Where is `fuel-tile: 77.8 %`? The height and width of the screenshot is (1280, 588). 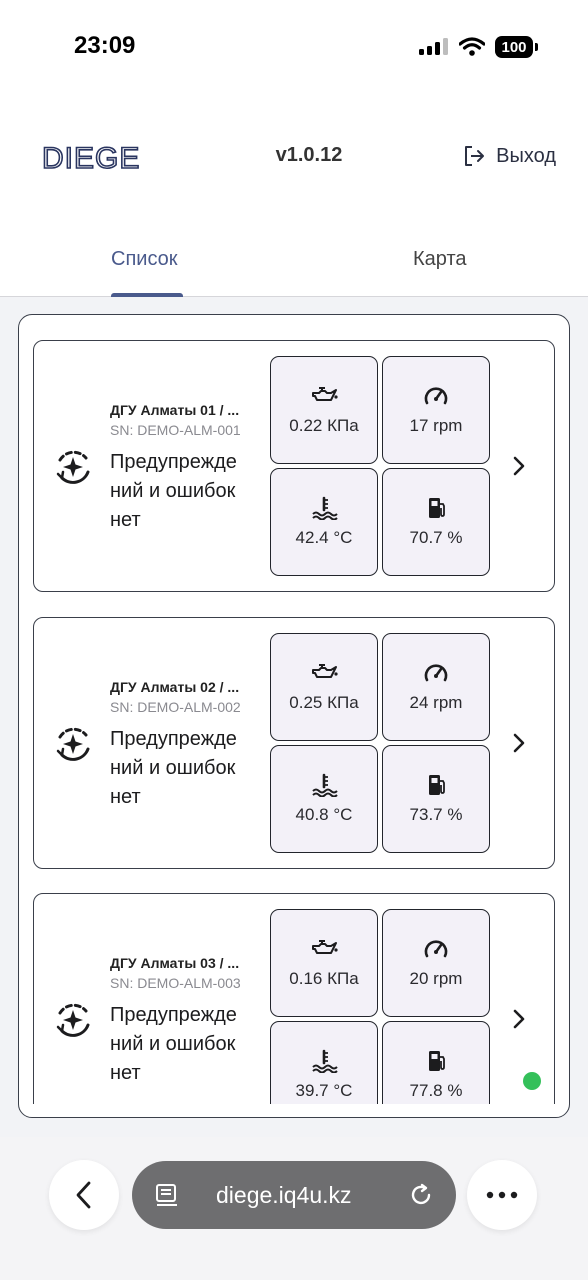 fuel-tile: 77.8 % is located at coordinates (436, 1062).